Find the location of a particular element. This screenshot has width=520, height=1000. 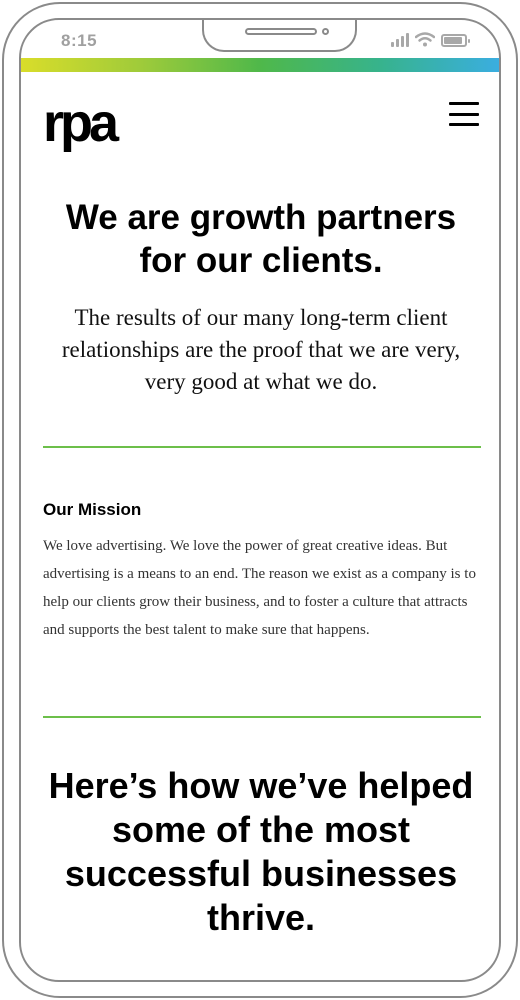

hero-heading: We are growth partners for our clients. is located at coordinates (261, 239).